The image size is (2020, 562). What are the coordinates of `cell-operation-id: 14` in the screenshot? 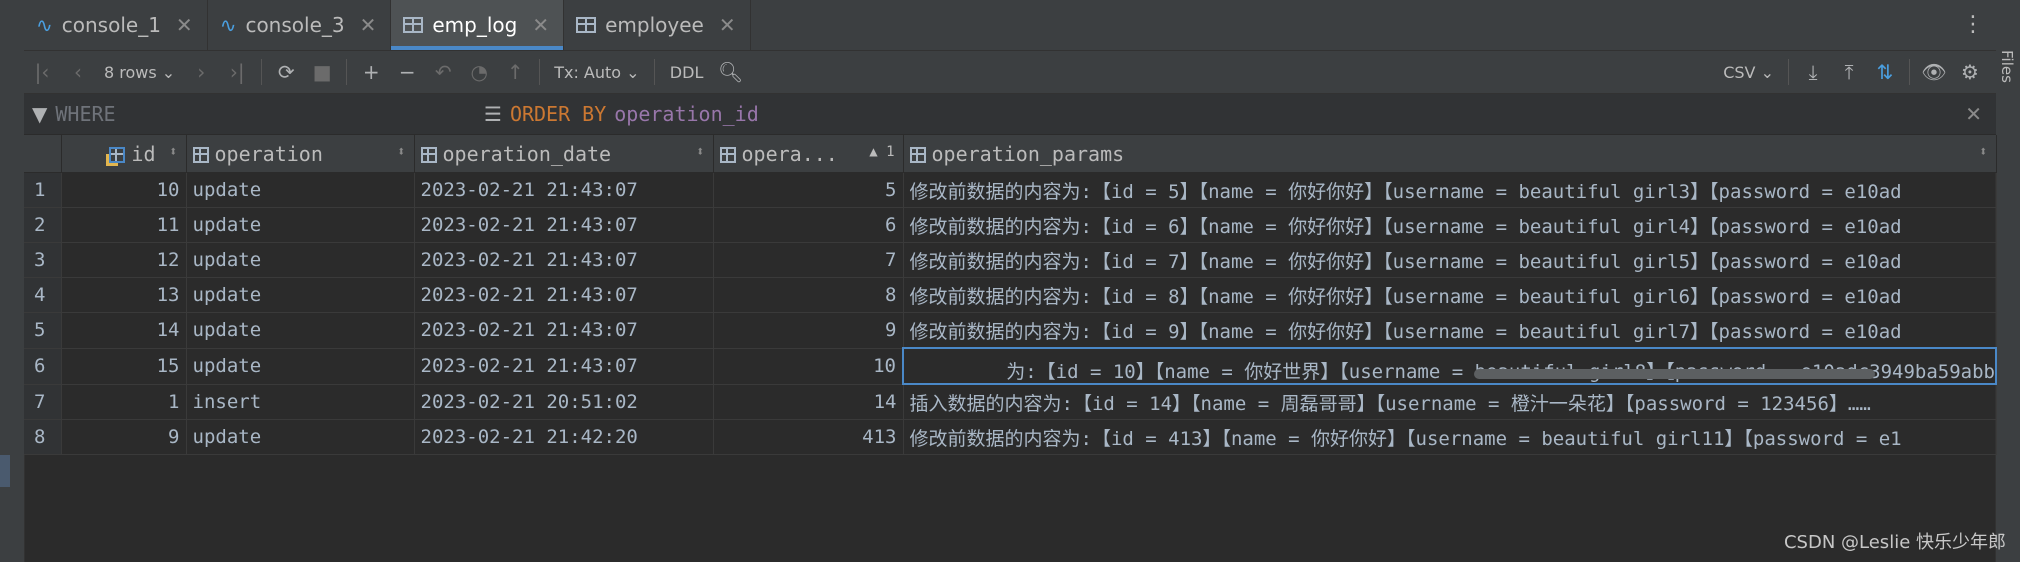 It's located at (808, 402).